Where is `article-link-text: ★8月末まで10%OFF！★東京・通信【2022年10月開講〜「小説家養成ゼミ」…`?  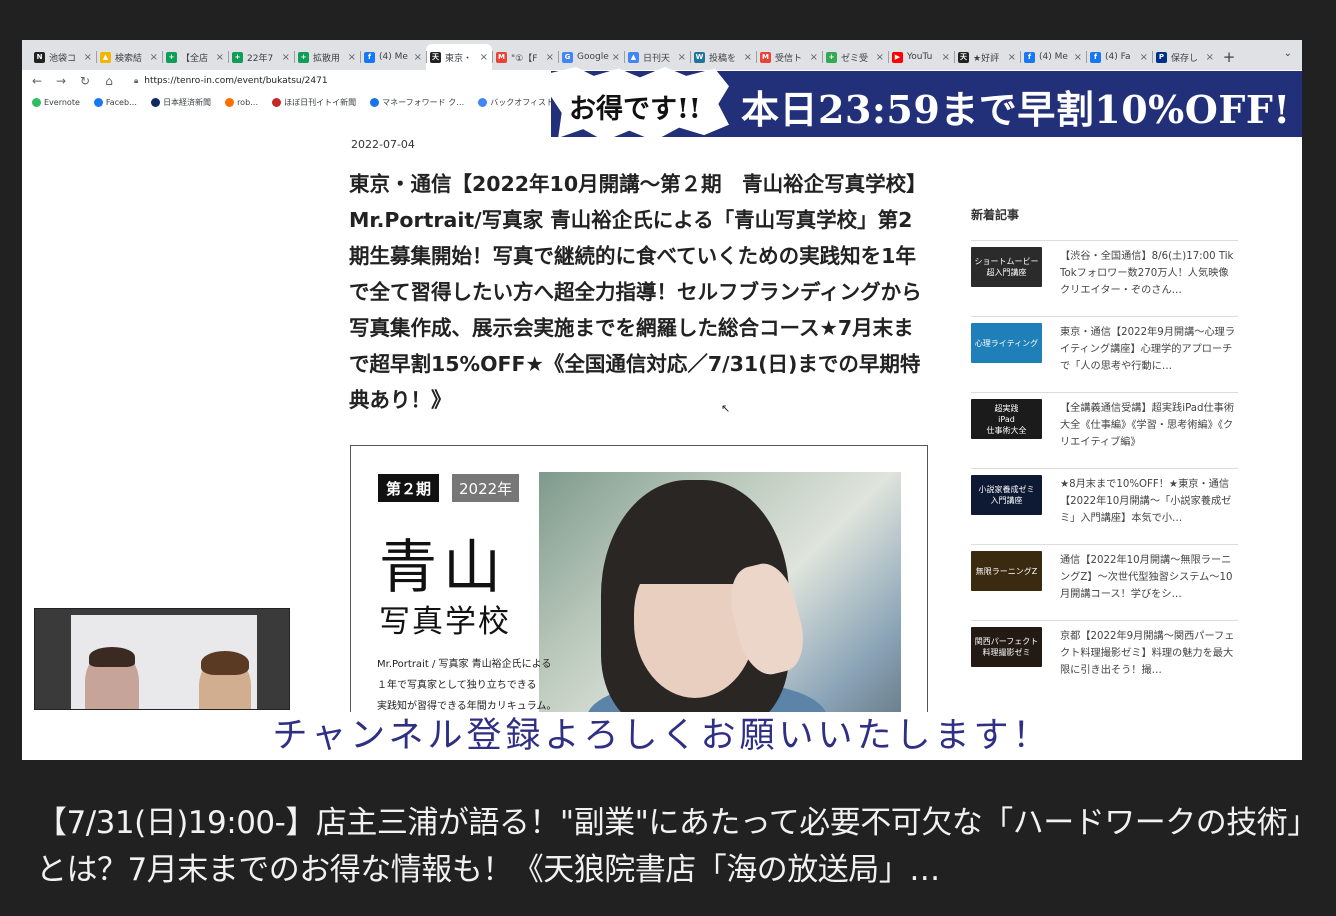 article-link-text: ★8月末まで10%OFF！★東京・通信【2022年10月開講〜「小説家養成ゼミ」… is located at coordinates (1149, 501).